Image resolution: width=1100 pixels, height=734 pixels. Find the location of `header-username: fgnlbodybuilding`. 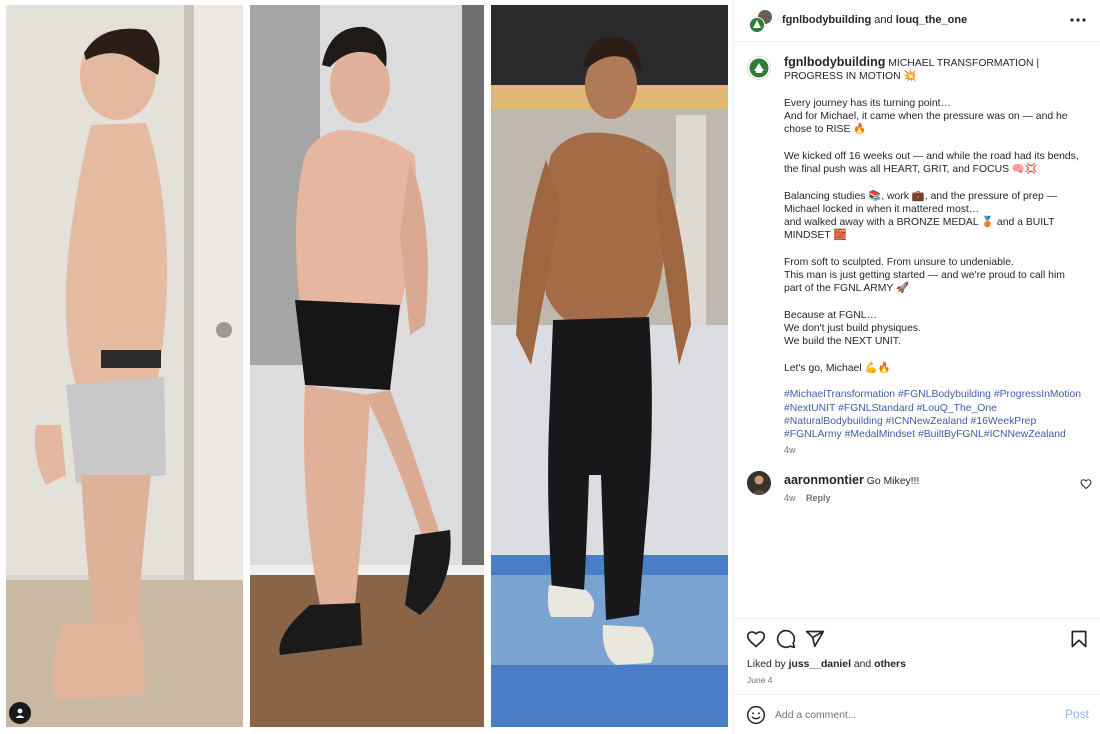

header-username: fgnlbodybuilding is located at coordinates (826, 20).